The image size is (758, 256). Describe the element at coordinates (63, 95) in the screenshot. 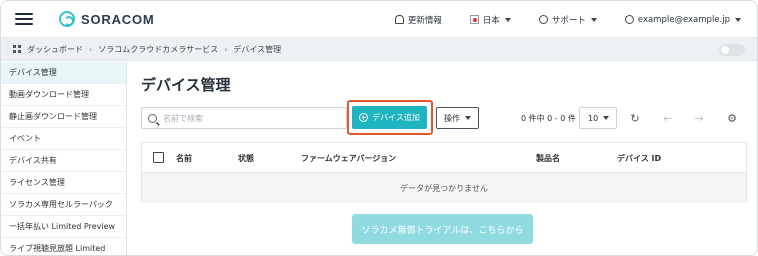

I see `sidebar-item-video-download: 動画ダウンロード管理` at that location.